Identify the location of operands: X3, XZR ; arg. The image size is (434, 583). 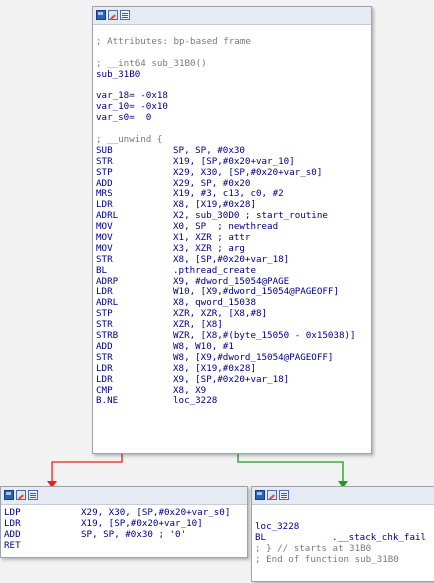
(209, 248).